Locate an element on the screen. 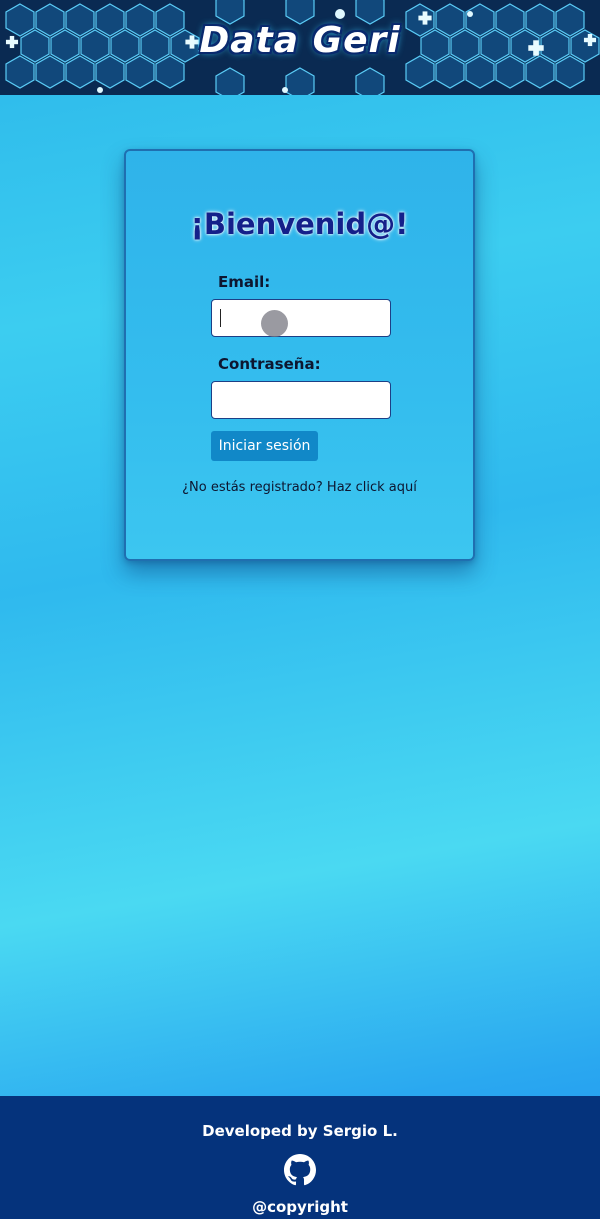 This screenshot has width=600, height=1219. password-label: Contraseña: is located at coordinates (269, 364).